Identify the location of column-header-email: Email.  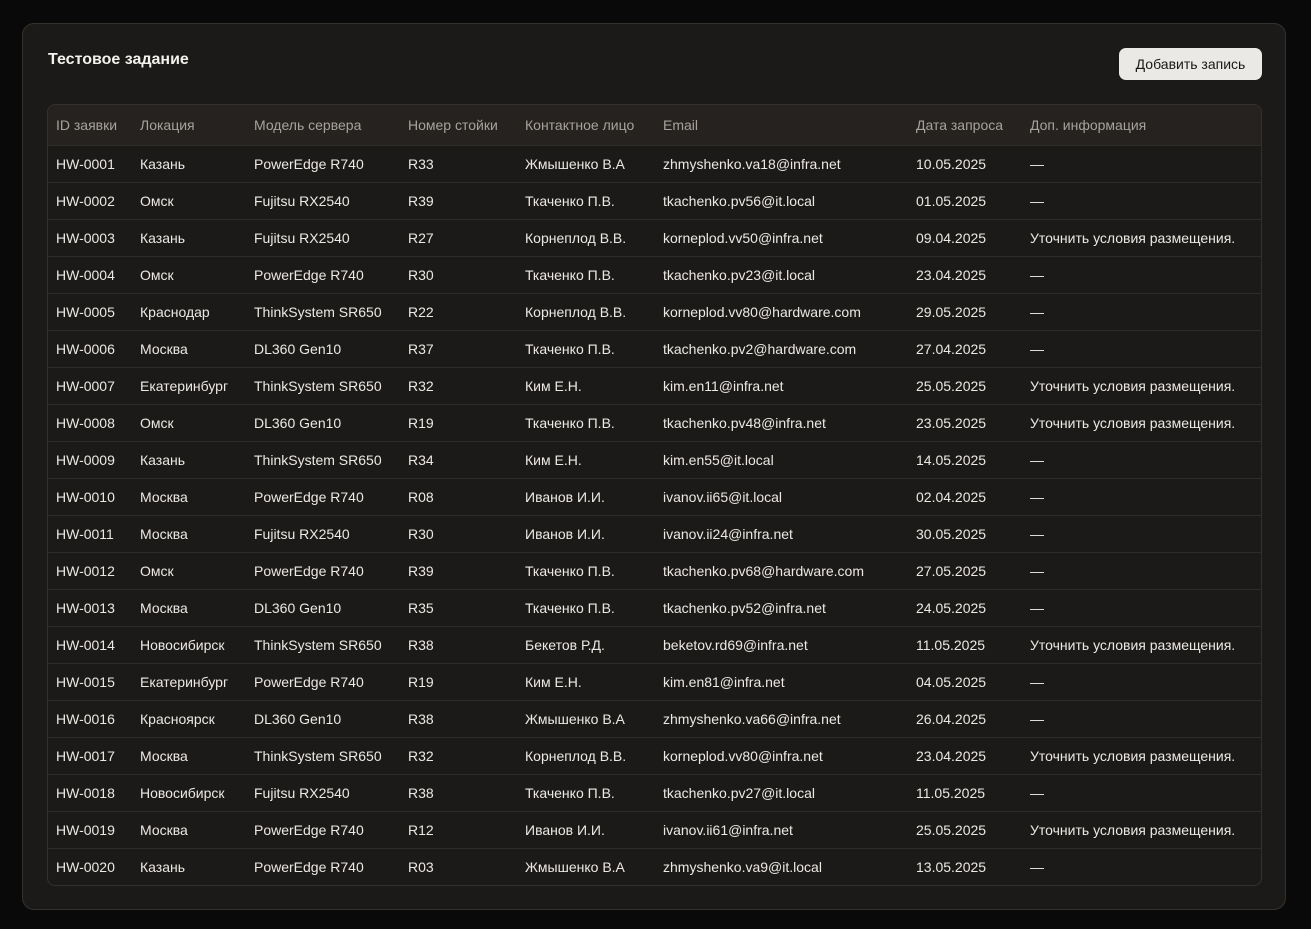
(781, 125).